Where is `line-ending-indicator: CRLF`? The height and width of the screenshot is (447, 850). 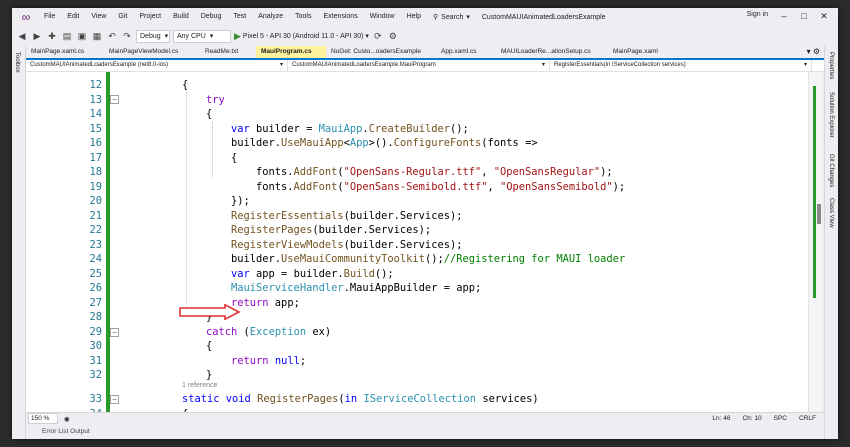 line-ending-indicator: CRLF is located at coordinates (807, 418).